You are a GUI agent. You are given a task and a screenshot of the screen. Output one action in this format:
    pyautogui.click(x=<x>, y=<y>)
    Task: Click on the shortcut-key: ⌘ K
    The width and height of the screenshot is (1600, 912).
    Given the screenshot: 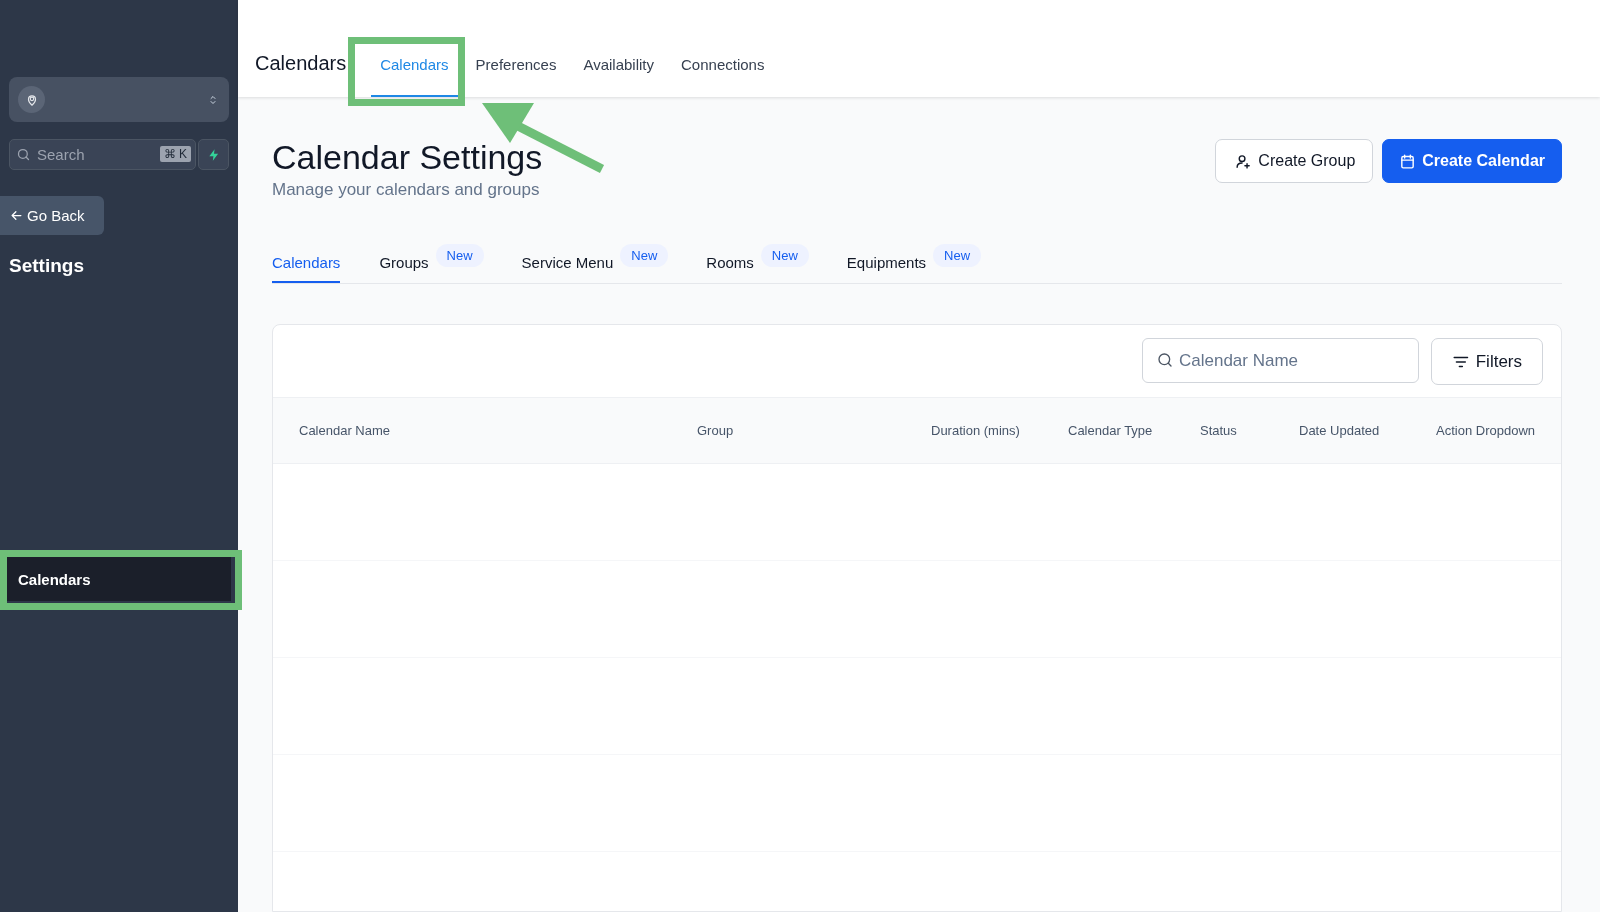 What is the action you would take?
    pyautogui.click(x=175, y=154)
    